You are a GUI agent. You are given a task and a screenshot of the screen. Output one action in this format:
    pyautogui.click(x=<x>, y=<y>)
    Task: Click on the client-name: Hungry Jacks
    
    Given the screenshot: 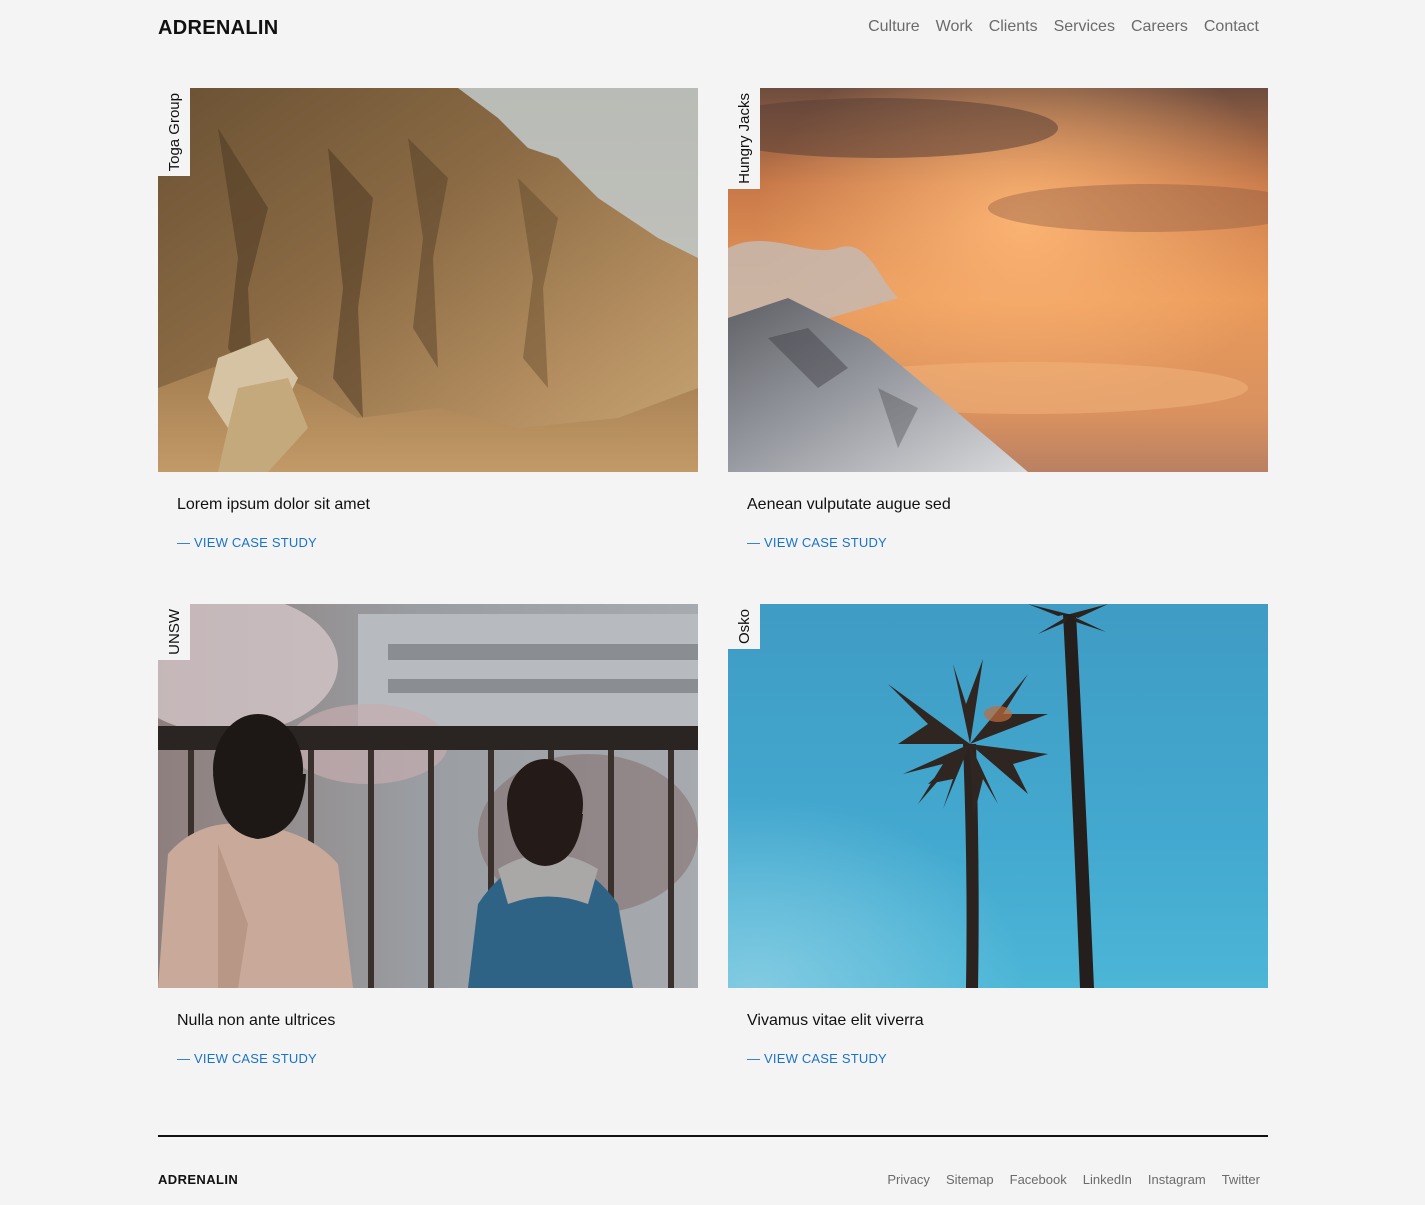 What is the action you would take?
    pyautogui.click(x=744, y=138)
    